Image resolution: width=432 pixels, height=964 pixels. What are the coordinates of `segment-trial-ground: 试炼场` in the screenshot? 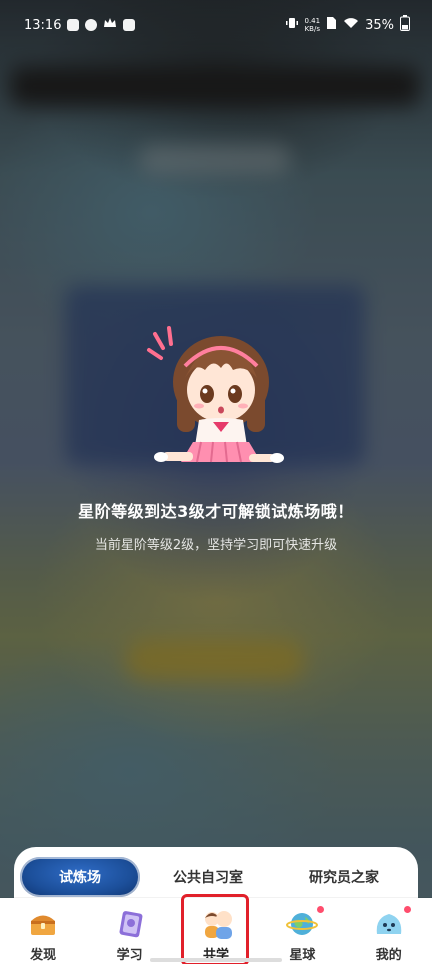 It's located at (80, 877).